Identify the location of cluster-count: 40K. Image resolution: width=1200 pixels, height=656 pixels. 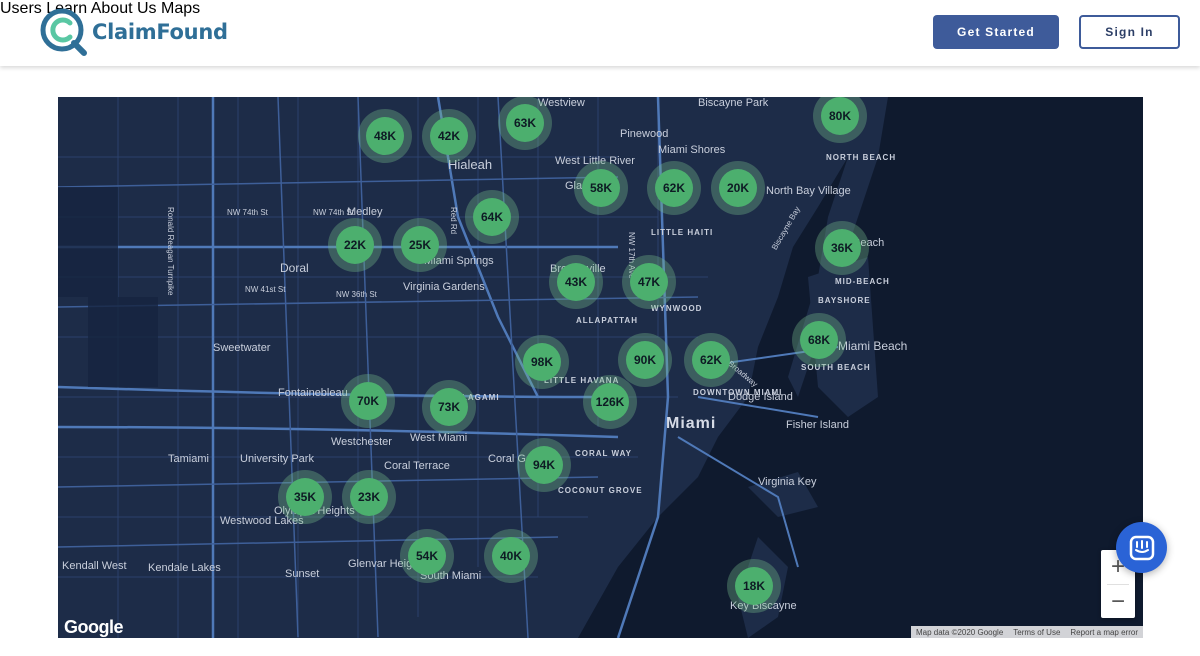
(511, 556).